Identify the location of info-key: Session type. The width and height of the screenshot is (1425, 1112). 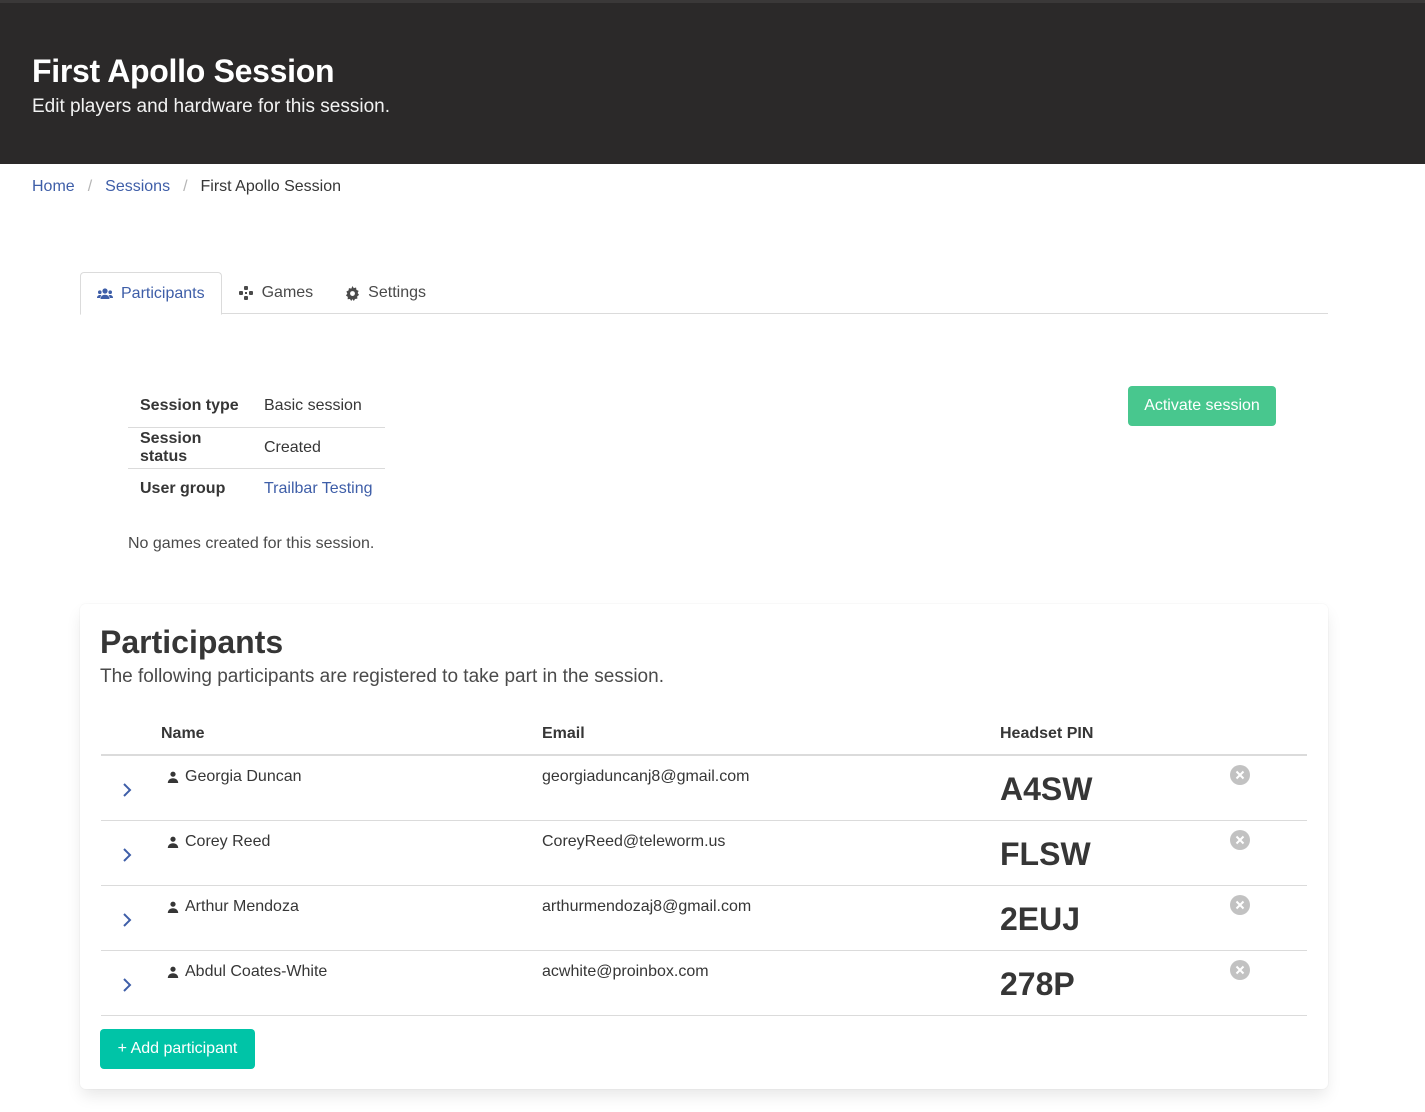
(190, 407).